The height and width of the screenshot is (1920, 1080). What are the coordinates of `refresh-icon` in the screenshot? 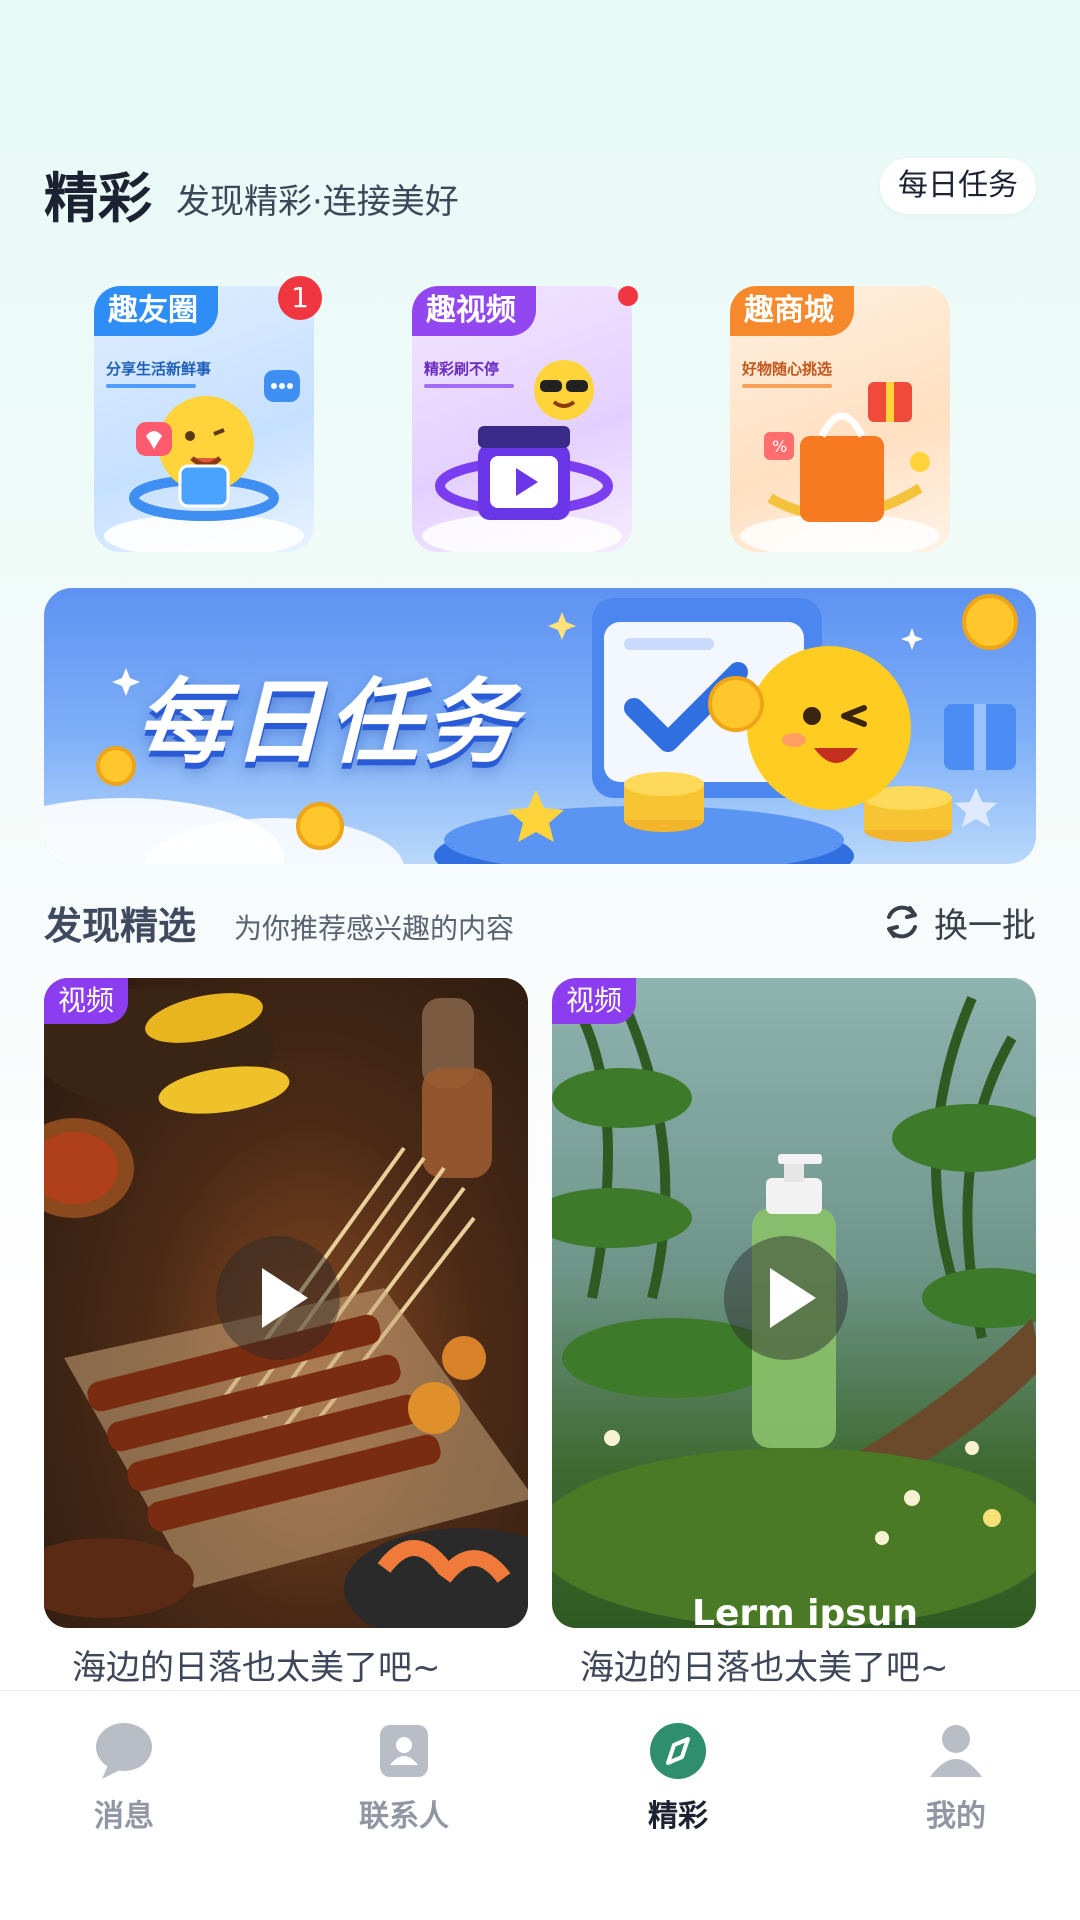 It's located at (902, 922).